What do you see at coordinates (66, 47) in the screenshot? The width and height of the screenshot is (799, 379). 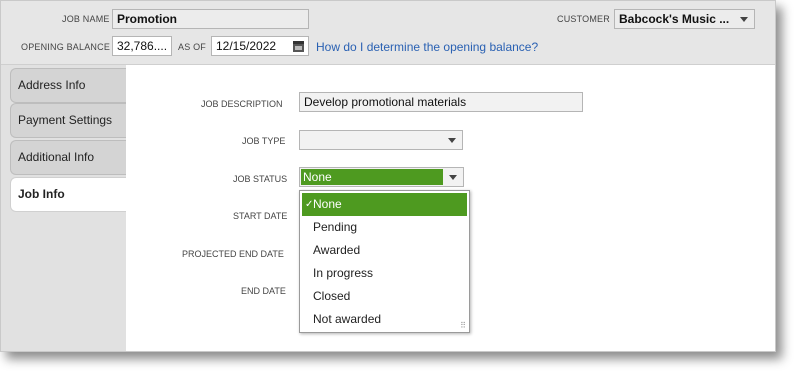 I see `opening-balance-label: OPENING BALANCE` at bounding box center [66, 47].